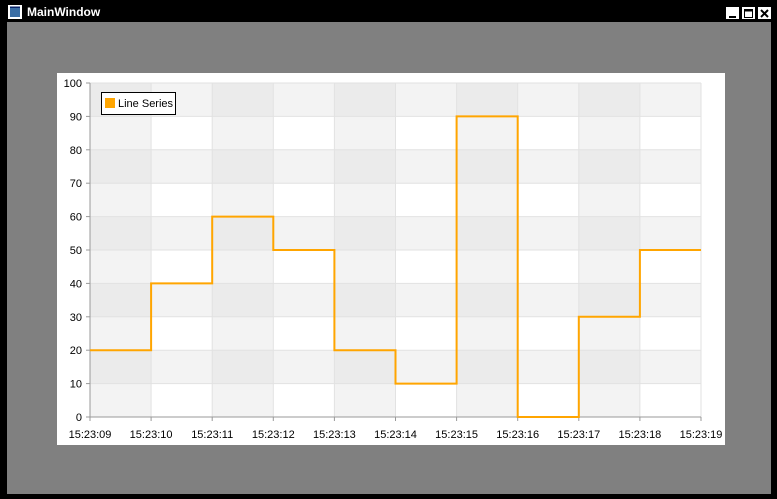 This screenshot has width=777, height=499. I want to click on close-button, so click(764, 13).